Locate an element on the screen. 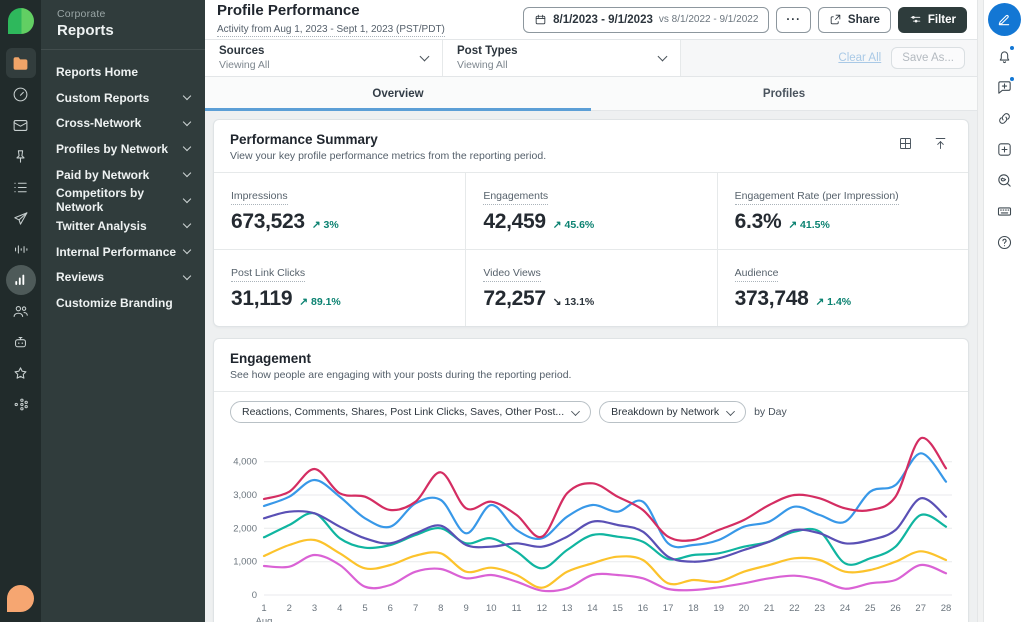 The image size is (1024, 622). breakdown-select-dropdown: Breakdown by Network is located at coordinates (673, 412).